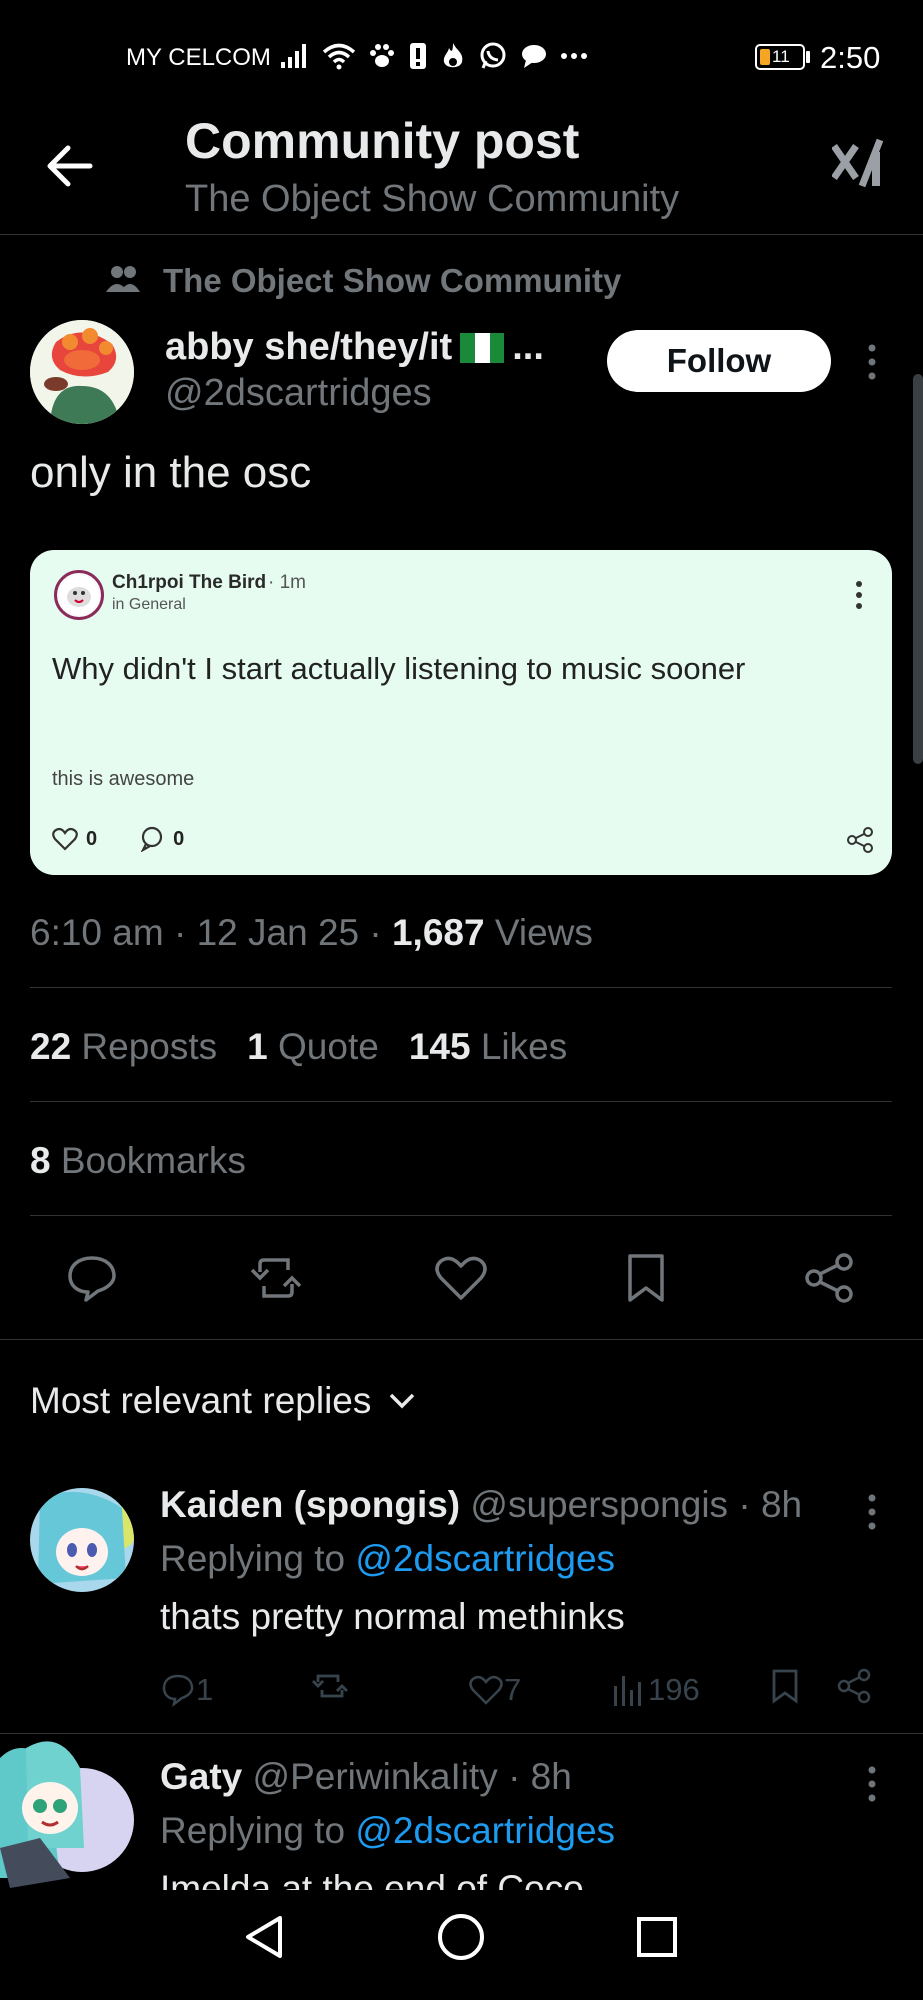  Describe the element at coordinates (118, 839) in the screenshot. I see `embed-actions: 0 0` at that location.